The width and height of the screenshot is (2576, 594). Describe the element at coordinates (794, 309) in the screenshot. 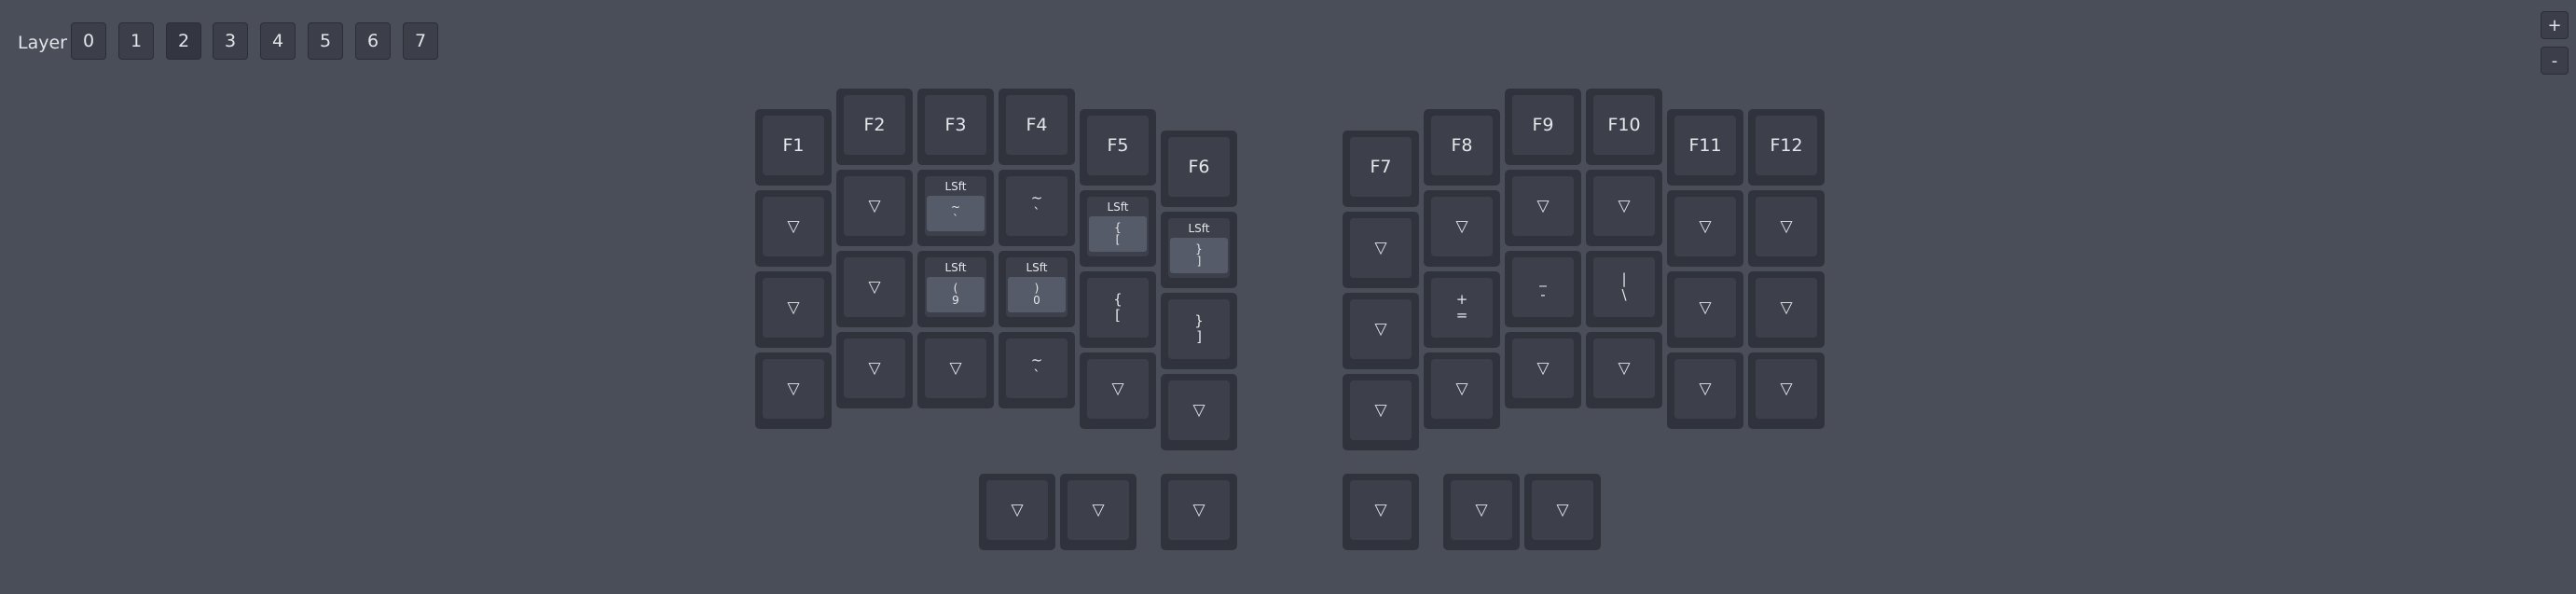

I see `left-key-r2-c0: ▽` at that location.